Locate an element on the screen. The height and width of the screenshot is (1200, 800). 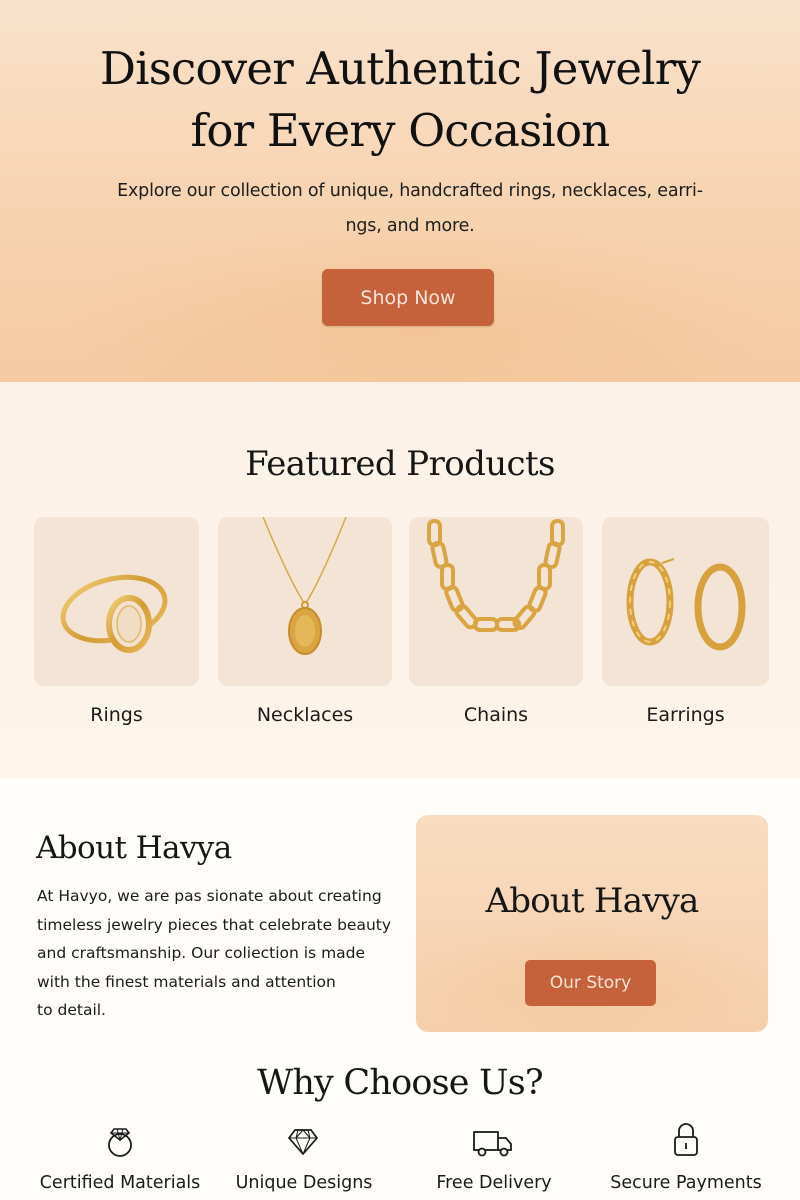
chain-icon is located at coordinates (496, 575).